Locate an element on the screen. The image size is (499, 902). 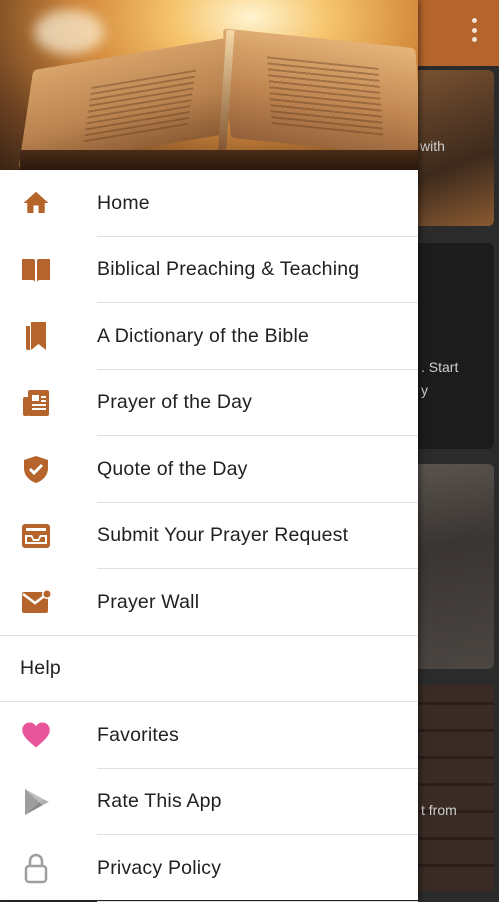
shield-check-icon is located at coordinates (36, 469).